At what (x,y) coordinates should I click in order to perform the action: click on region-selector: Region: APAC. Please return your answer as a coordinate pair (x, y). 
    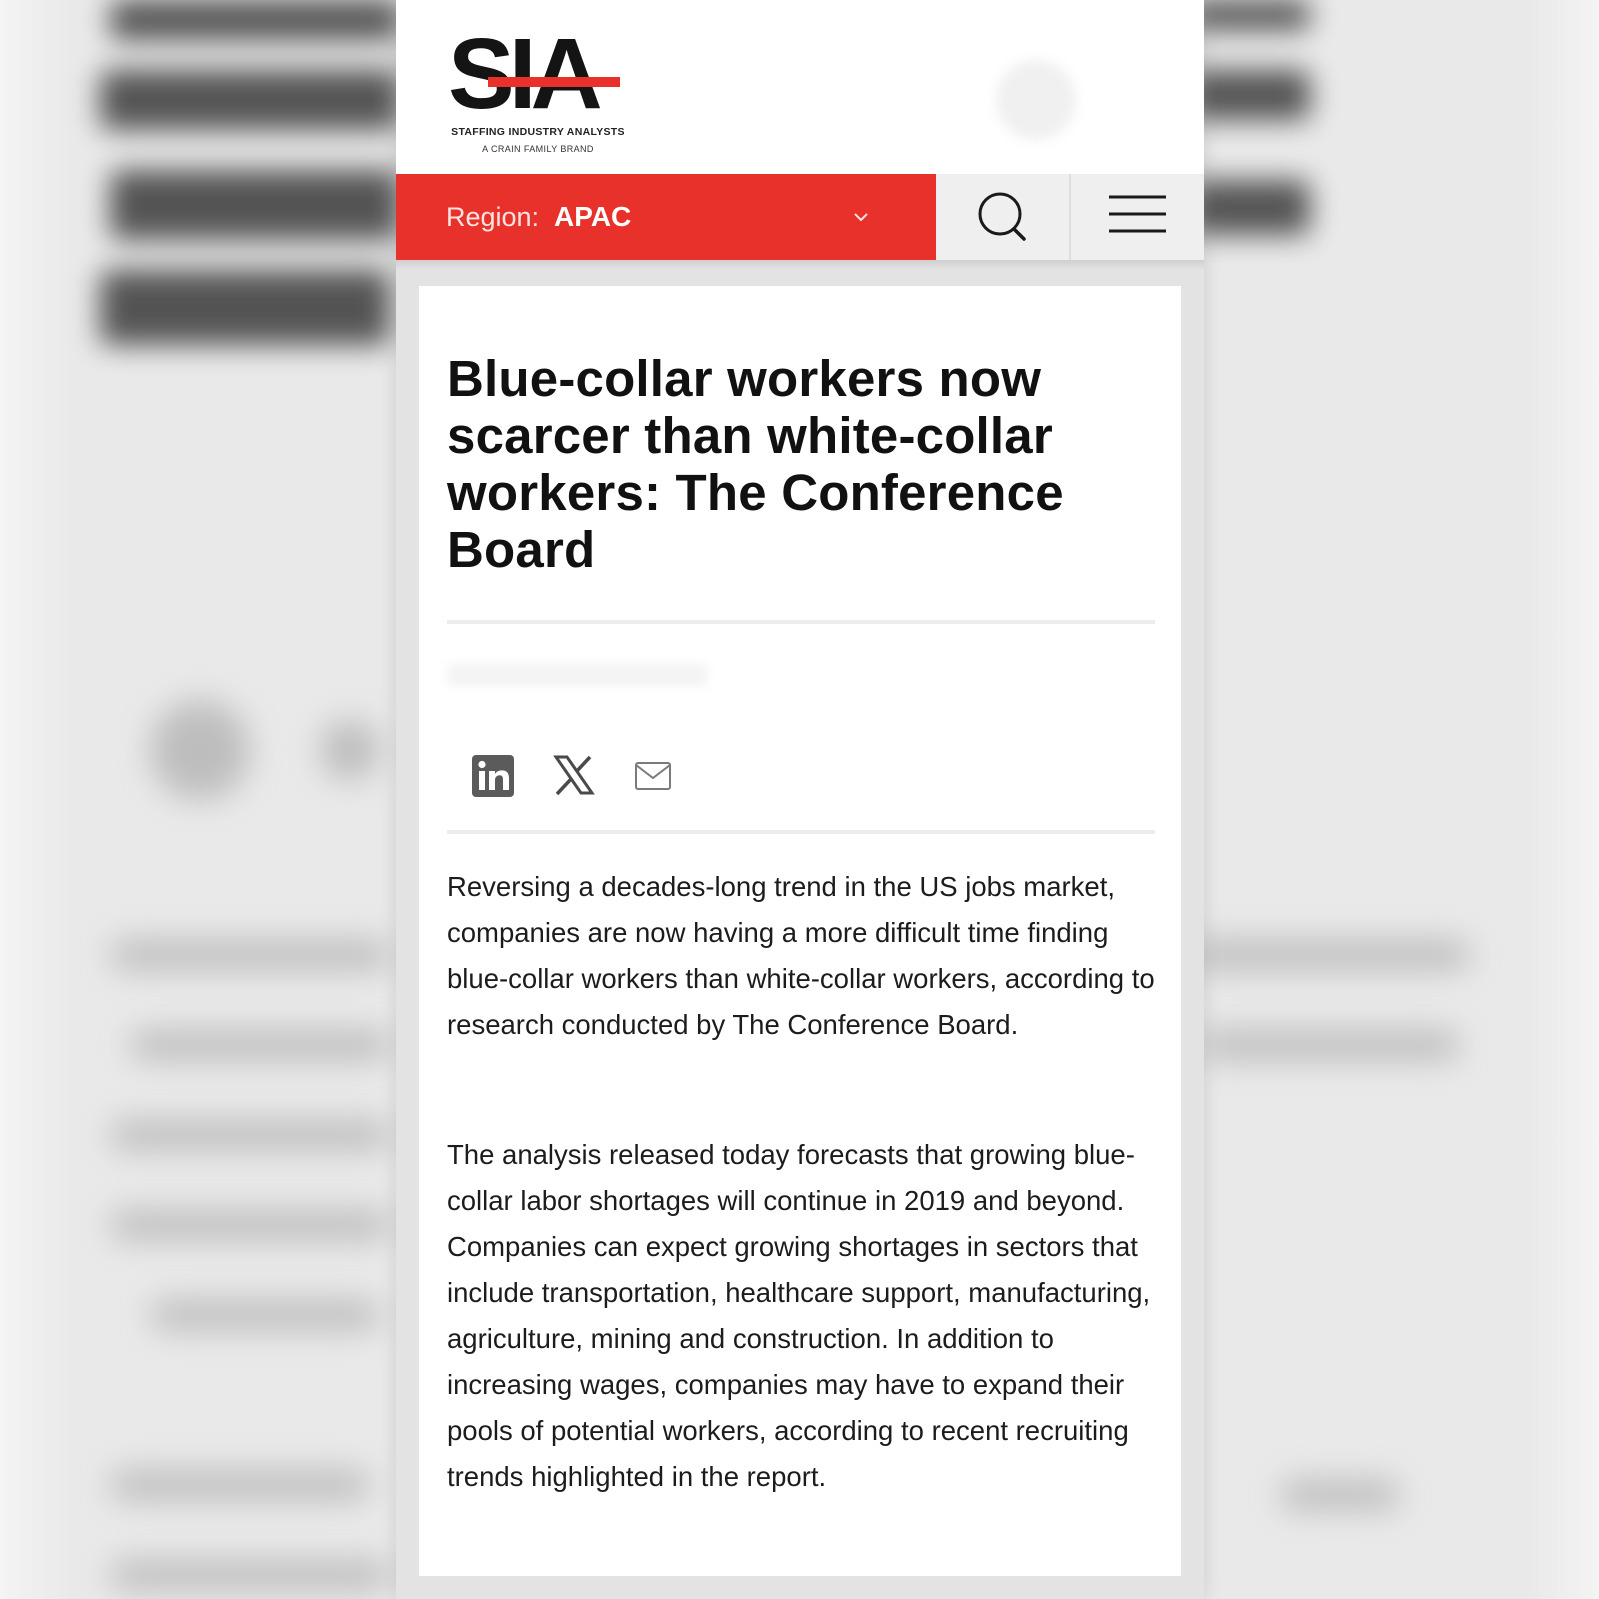
    Looking at the image, I should click on (666, 217).